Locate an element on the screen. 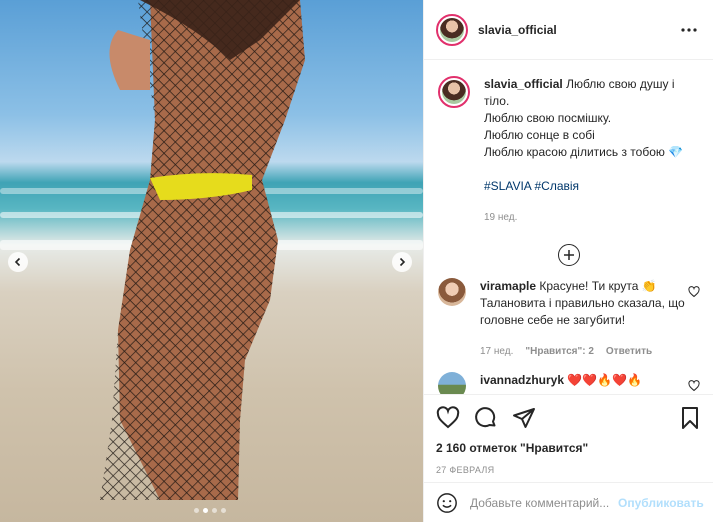  comment-input is located at coordinates (544, 502).